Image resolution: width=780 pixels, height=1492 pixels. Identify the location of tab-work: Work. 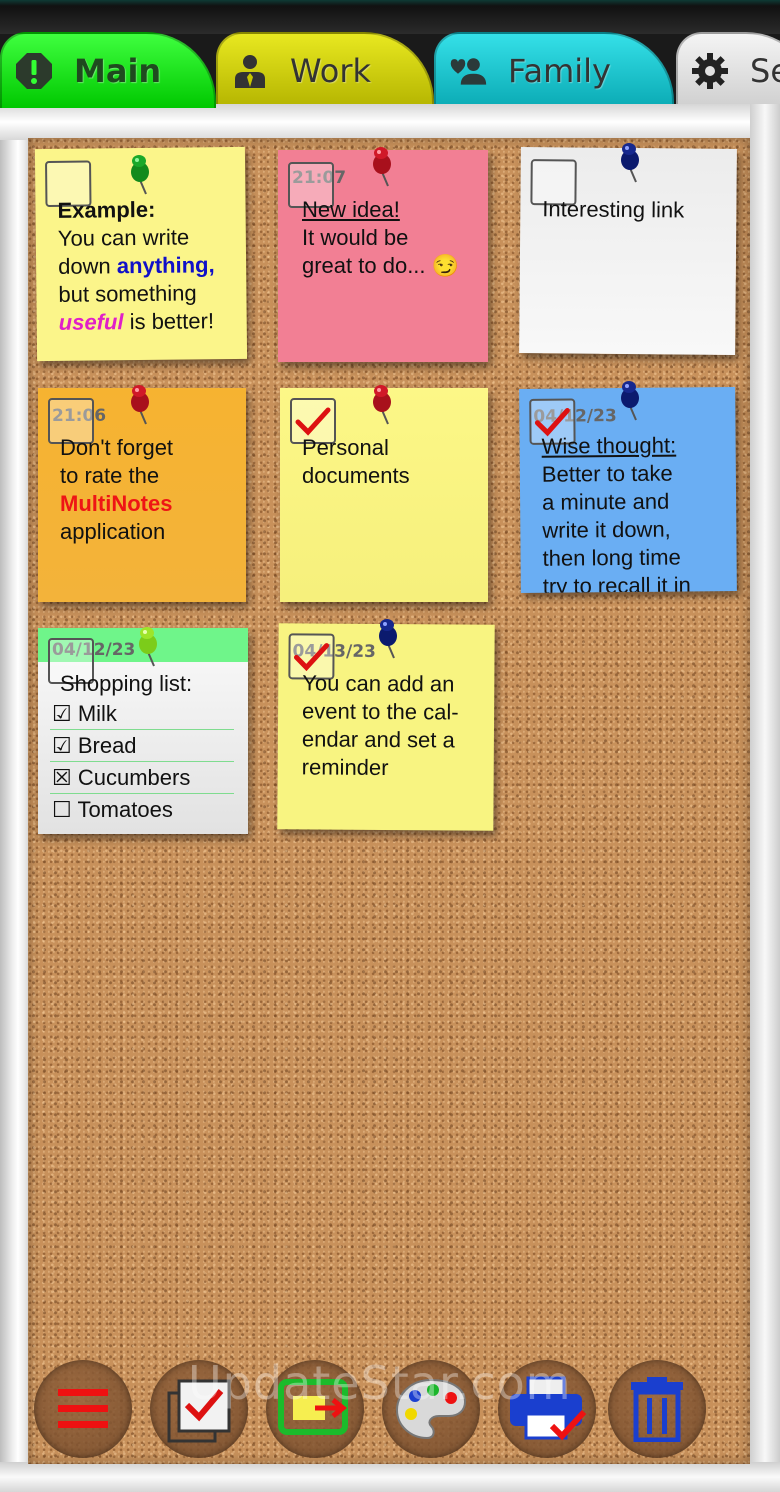
(325, 70).